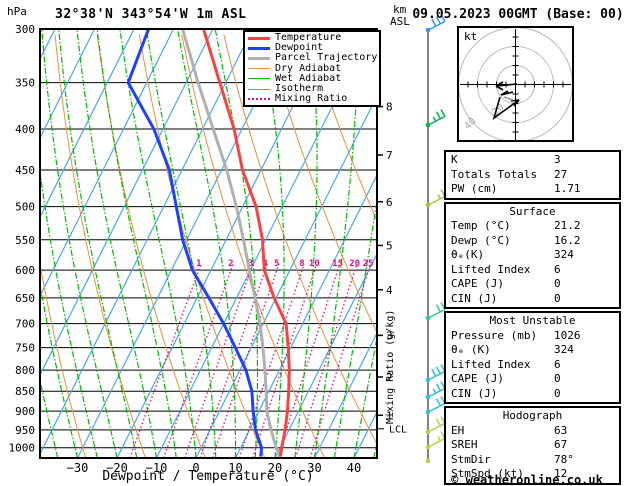  Describe the element at coordinates (470, 36) in the screenshot. I see `hodograph-unit: kt` at that location.